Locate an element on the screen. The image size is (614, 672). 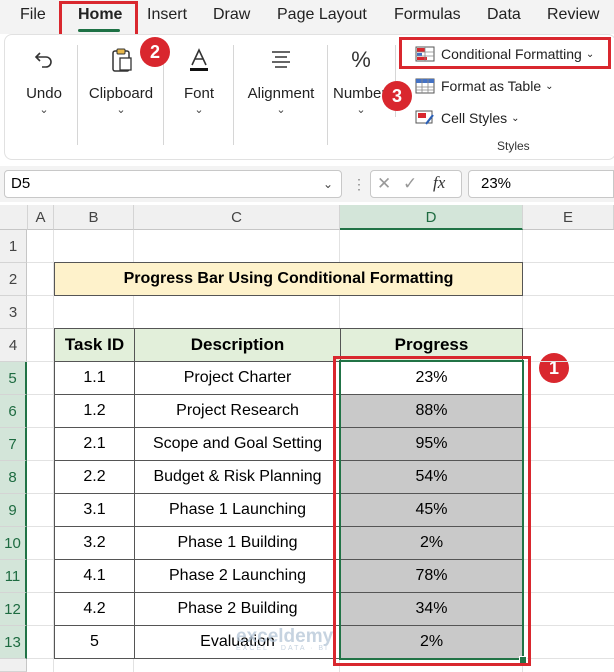
tab-draw: Draw is located at coordinates (231, 15).